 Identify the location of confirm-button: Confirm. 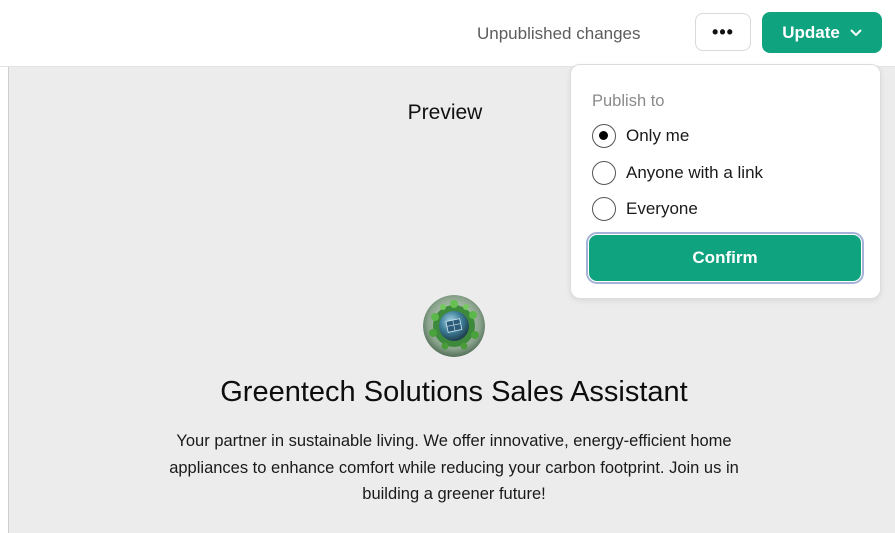
(725, 258).